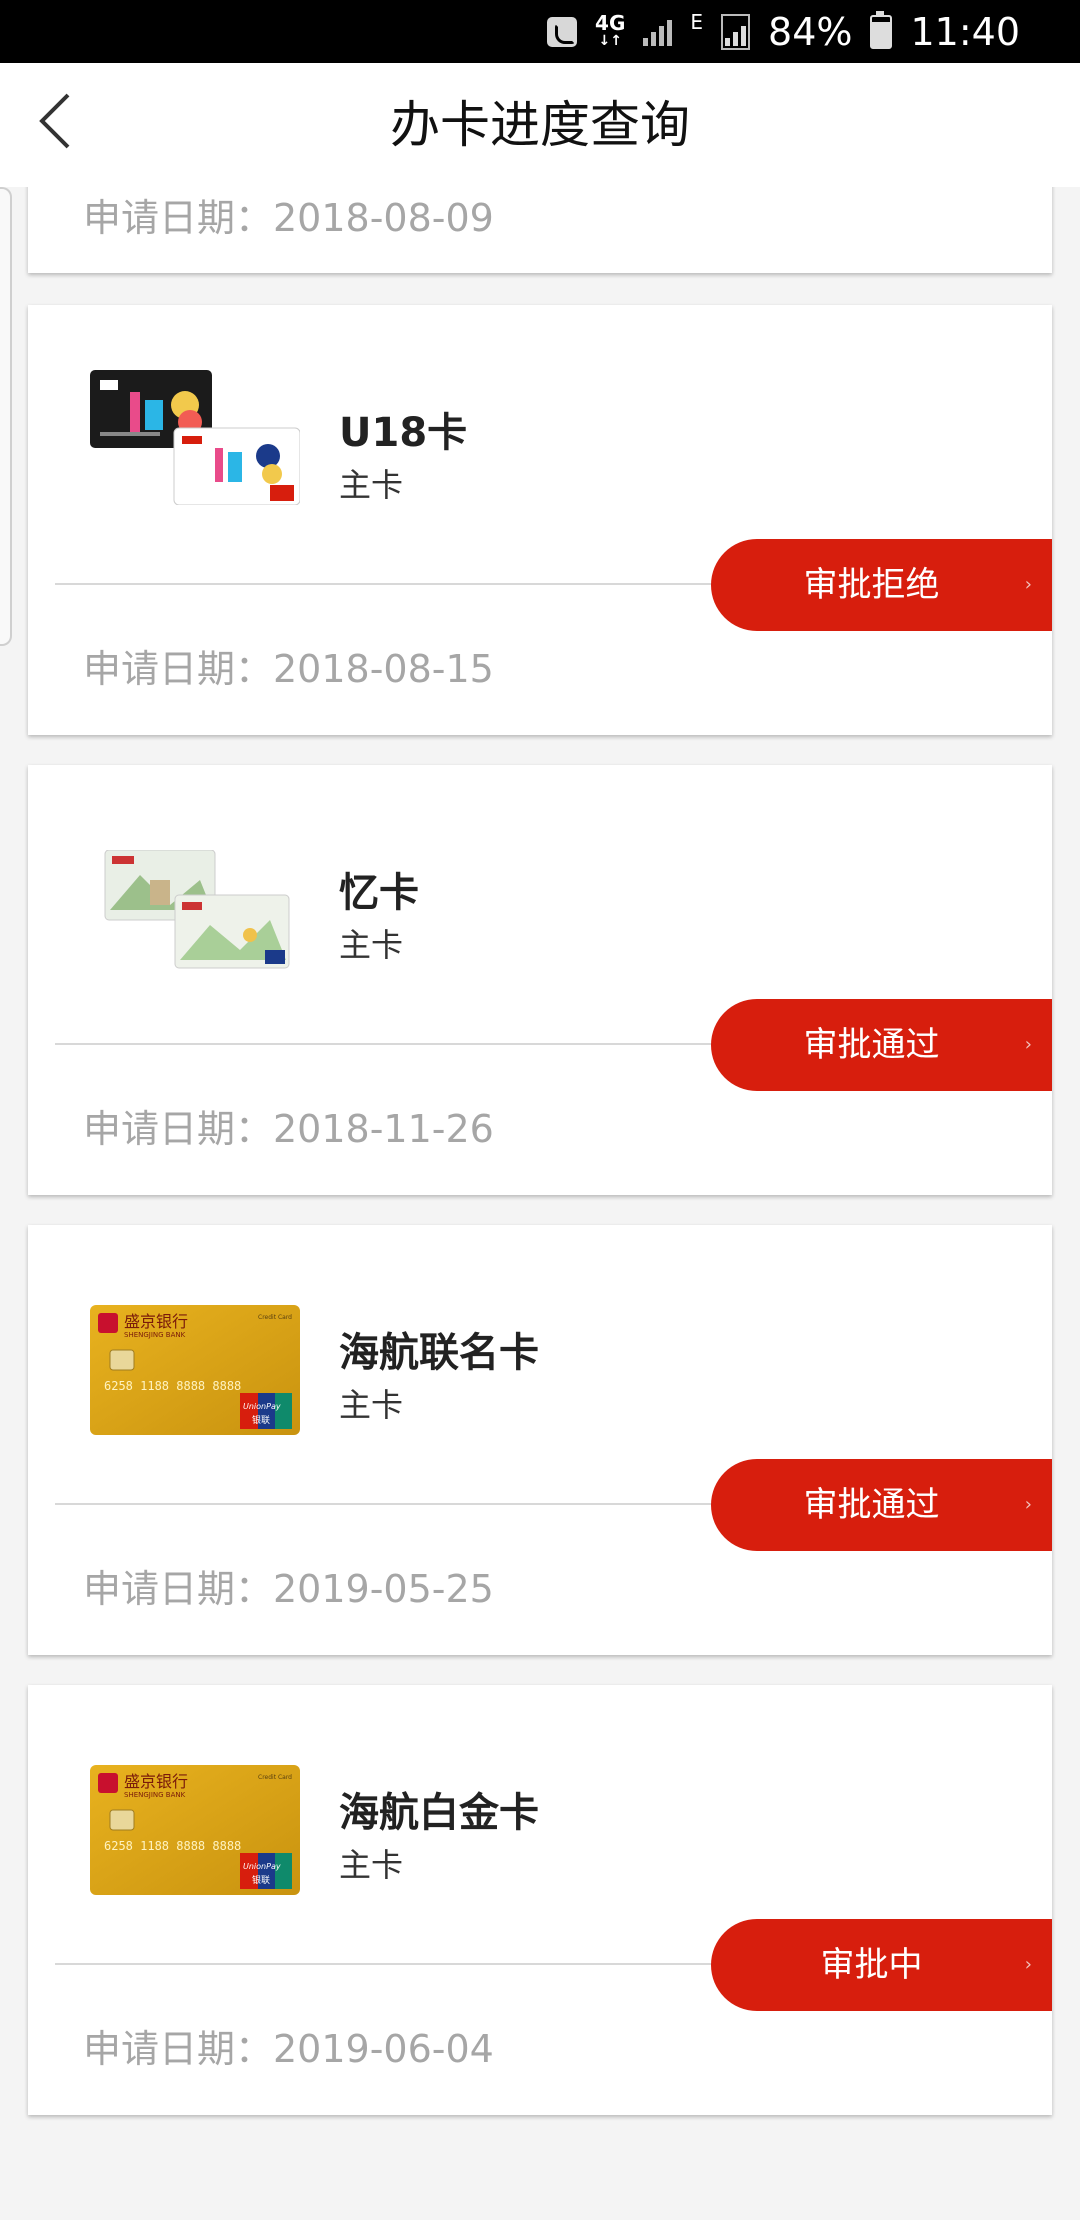 This screenshot has height=2220, width=1080. I want to click on battery-icon, so click(881, 29).